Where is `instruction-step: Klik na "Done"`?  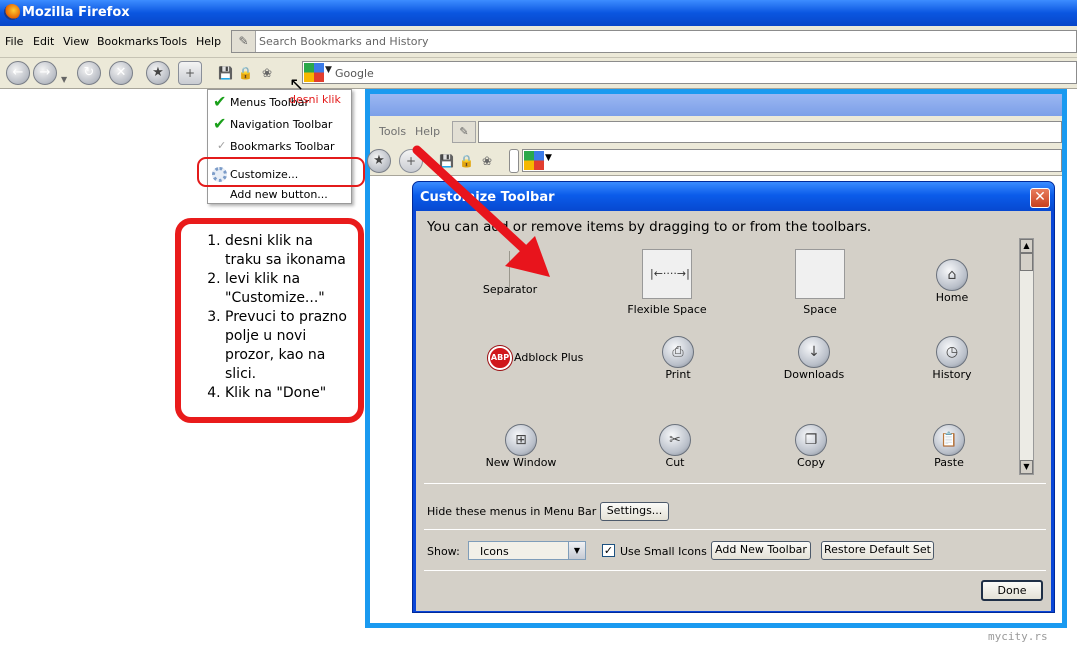
instruction-step: Klik na "Done" is located at coordinates (288, 393).